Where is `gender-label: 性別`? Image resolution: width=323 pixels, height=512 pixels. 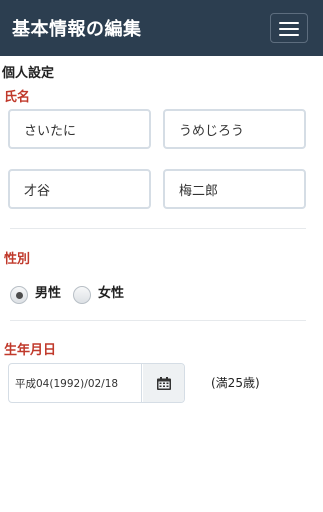 gender-label: 性別 is located at coordinates (17, 259).